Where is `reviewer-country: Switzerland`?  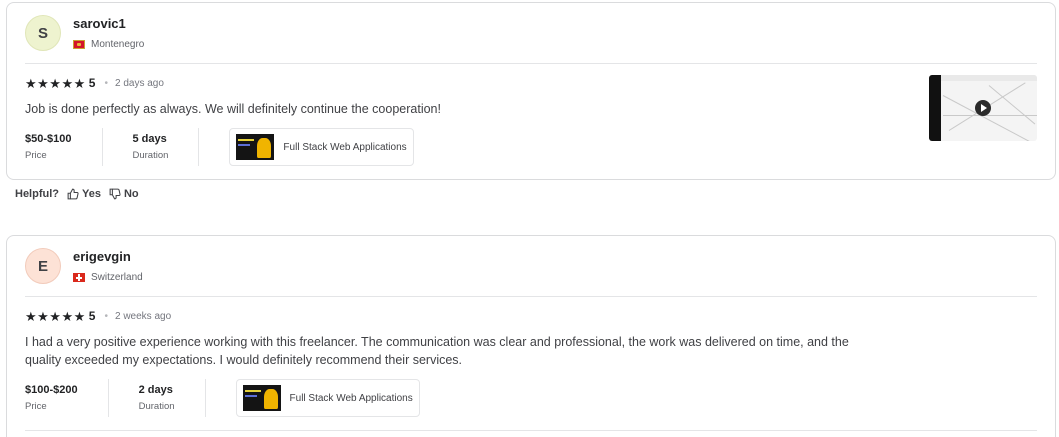 reviewer-country: Switzerland is located at coordinates (108, 277).